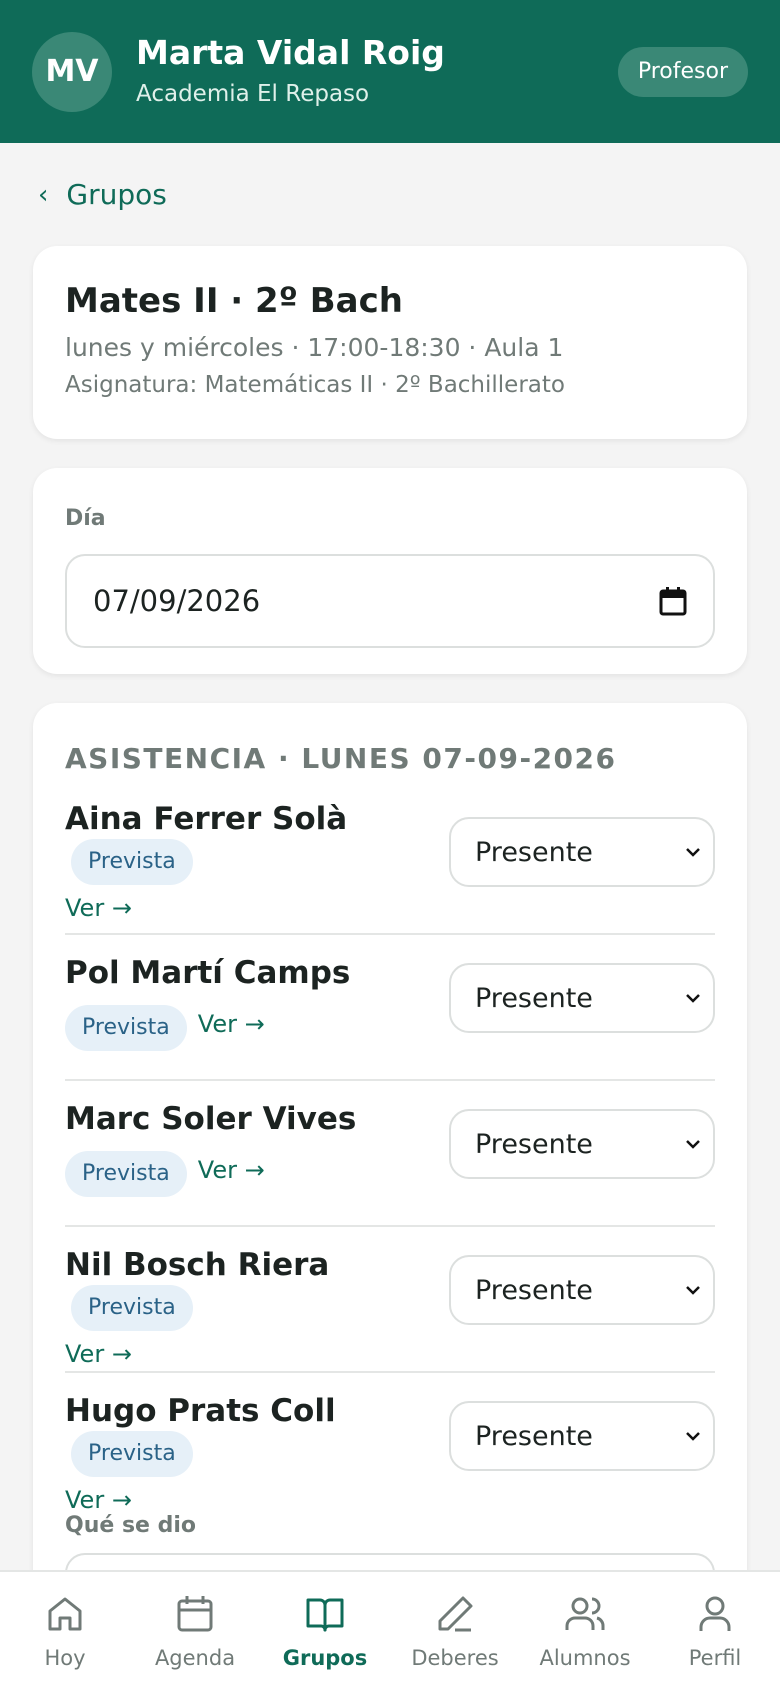 The image size is (780, 1688). Describe the element at coordinates (43, 194) in the screenshot. I see `chevron-left-icon: ‹` at that location.